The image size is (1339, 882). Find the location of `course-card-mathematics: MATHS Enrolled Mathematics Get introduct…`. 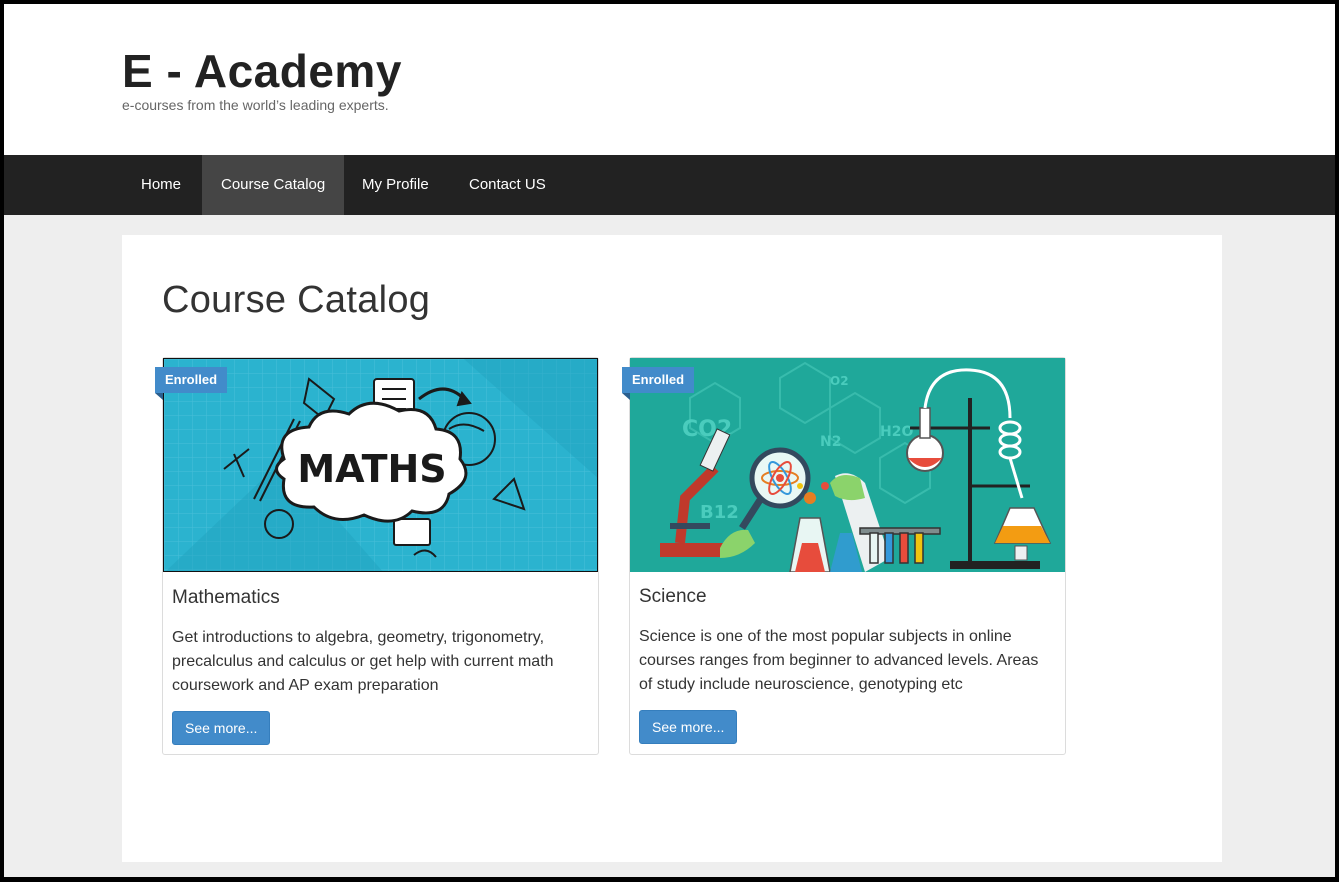

course-card-mathematics: MATHS Enrolled Mathematics Get introduct… is located at coordinates (377, 556).